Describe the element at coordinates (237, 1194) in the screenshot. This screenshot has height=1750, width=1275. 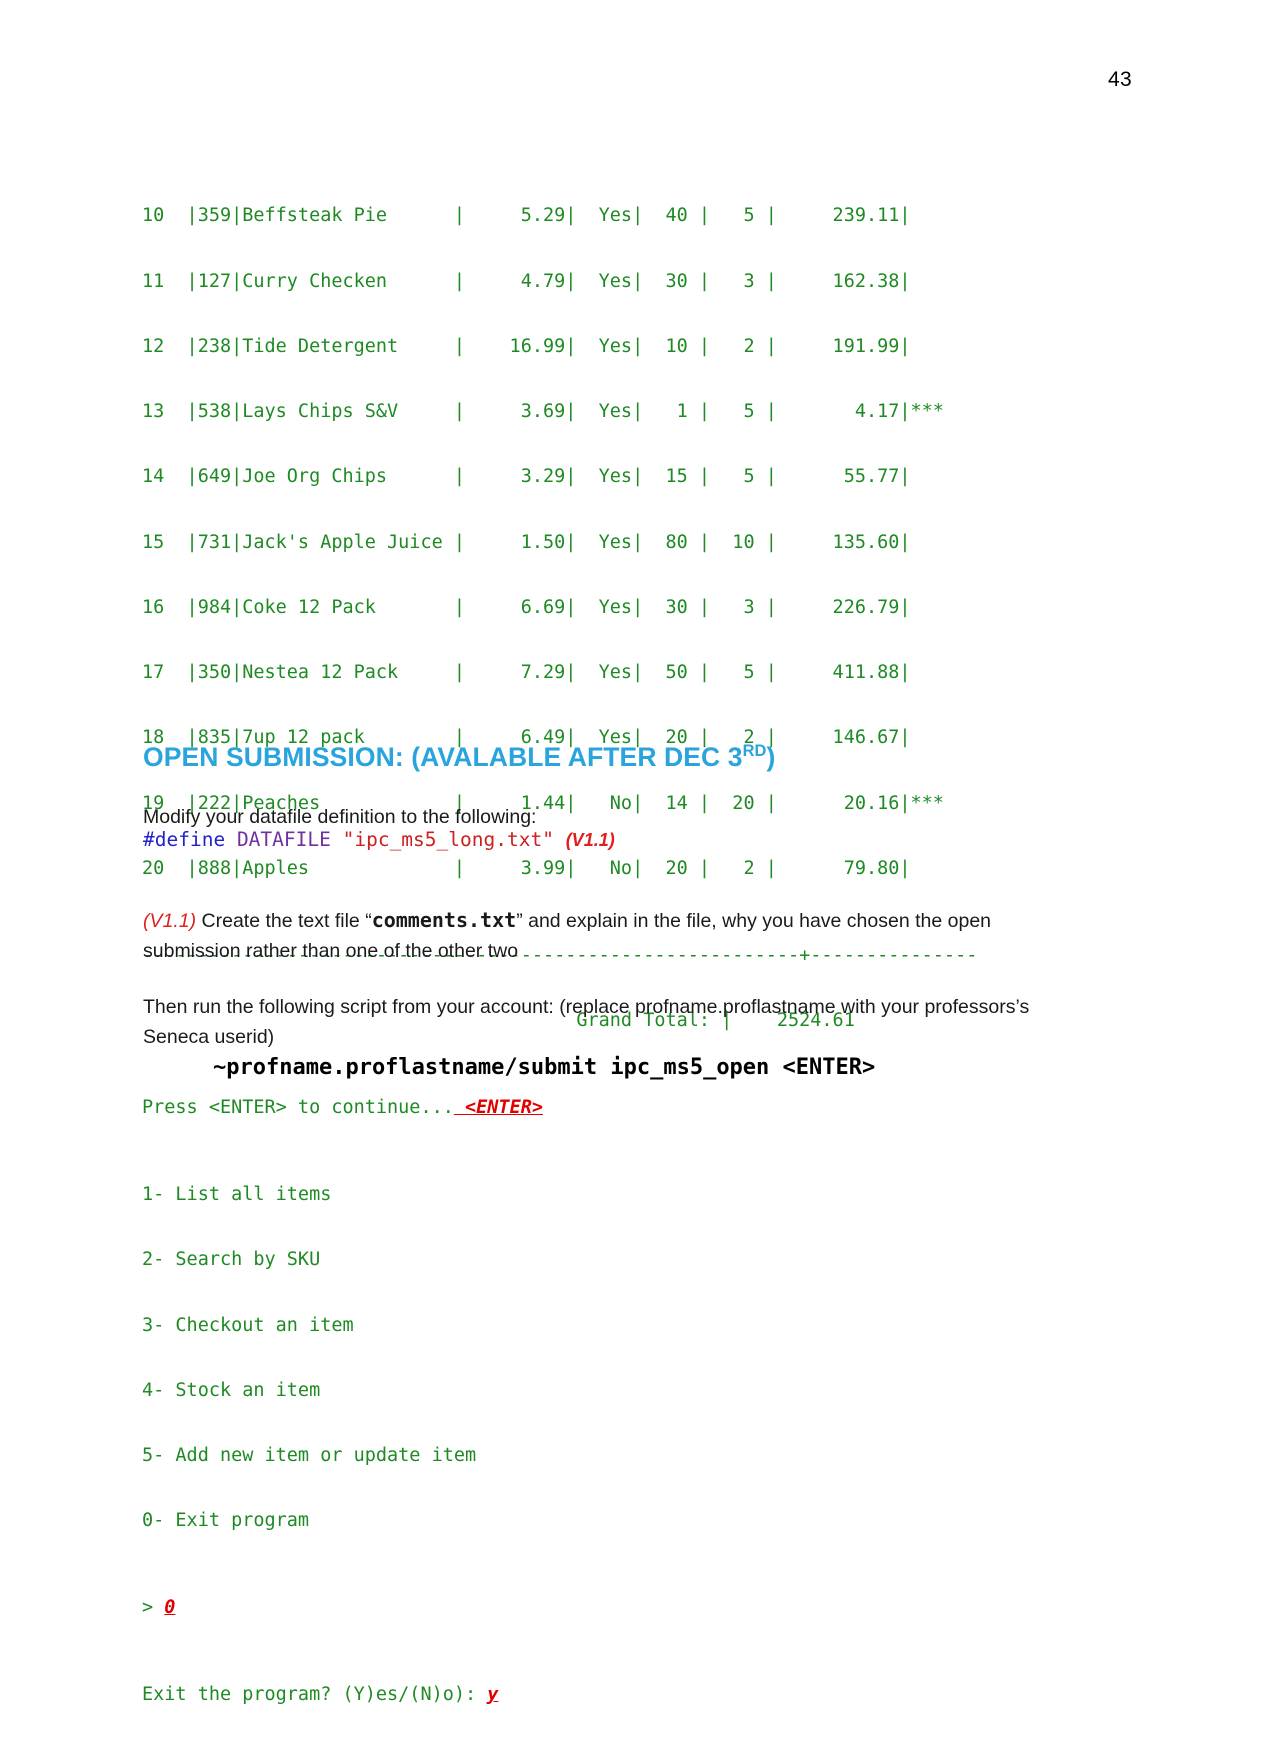
I see `menu-item-1: 1- List all items` at that location.